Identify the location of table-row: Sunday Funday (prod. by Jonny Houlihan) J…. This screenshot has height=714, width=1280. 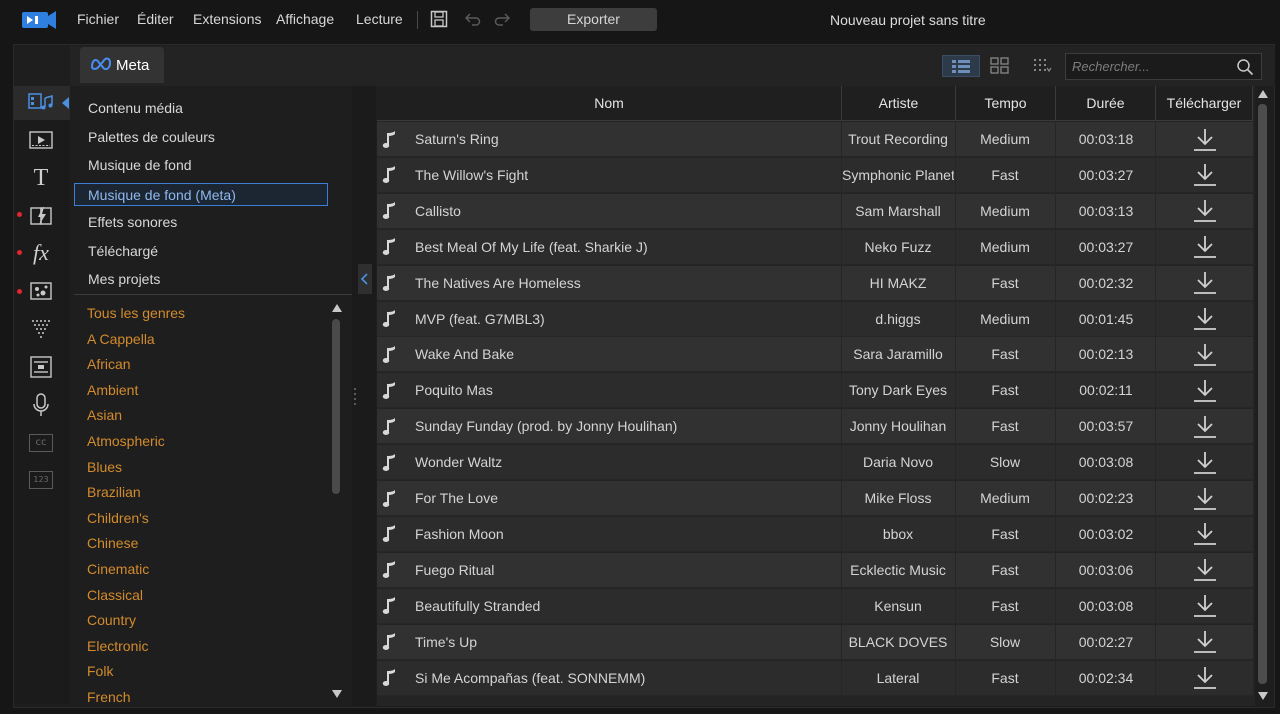
(815, 427).